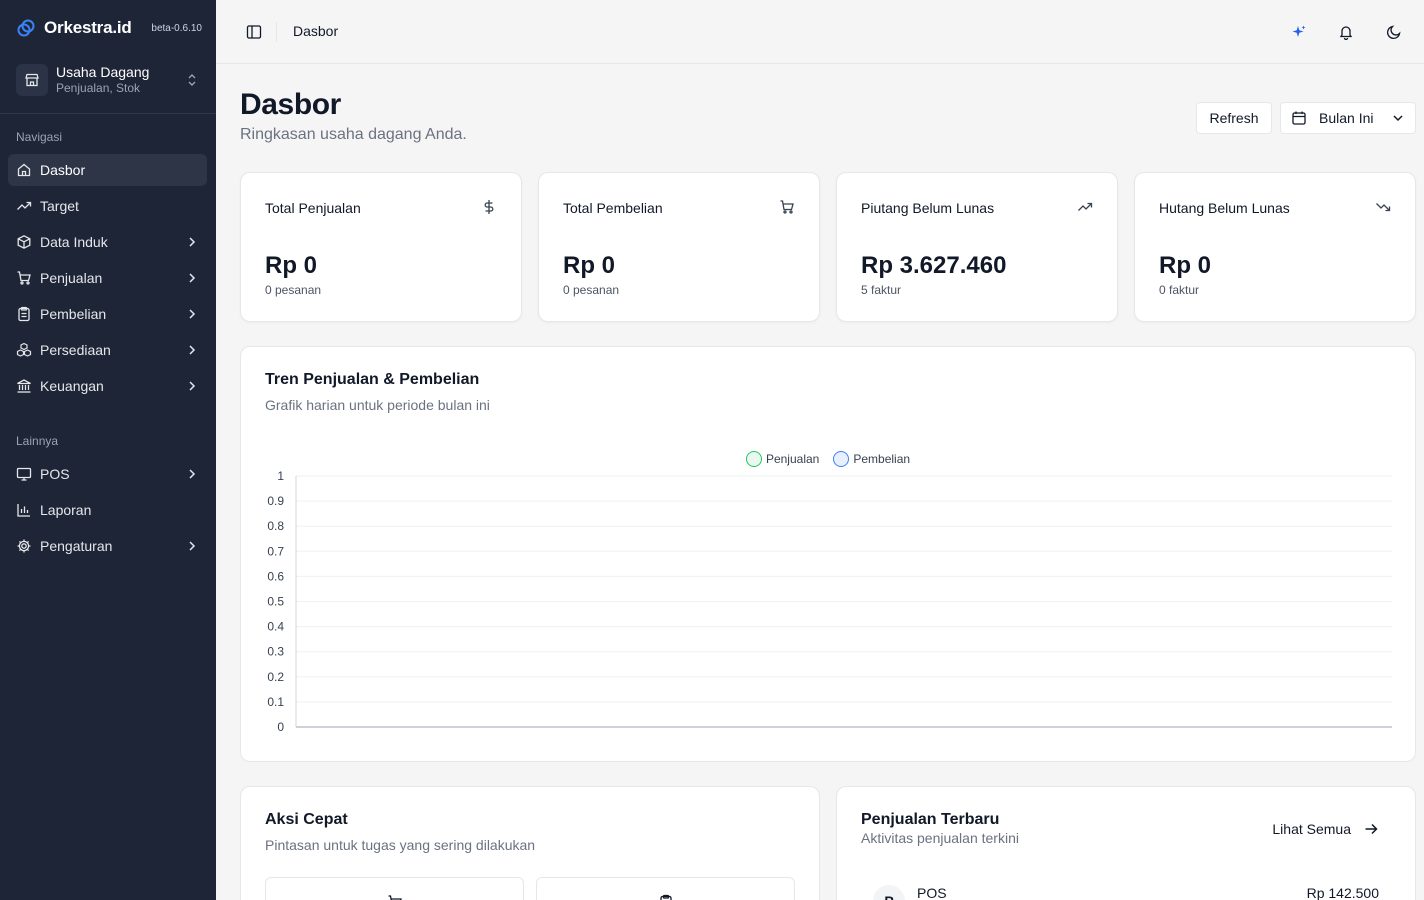  I want to click on calendar-icon, so click(1299, 118).